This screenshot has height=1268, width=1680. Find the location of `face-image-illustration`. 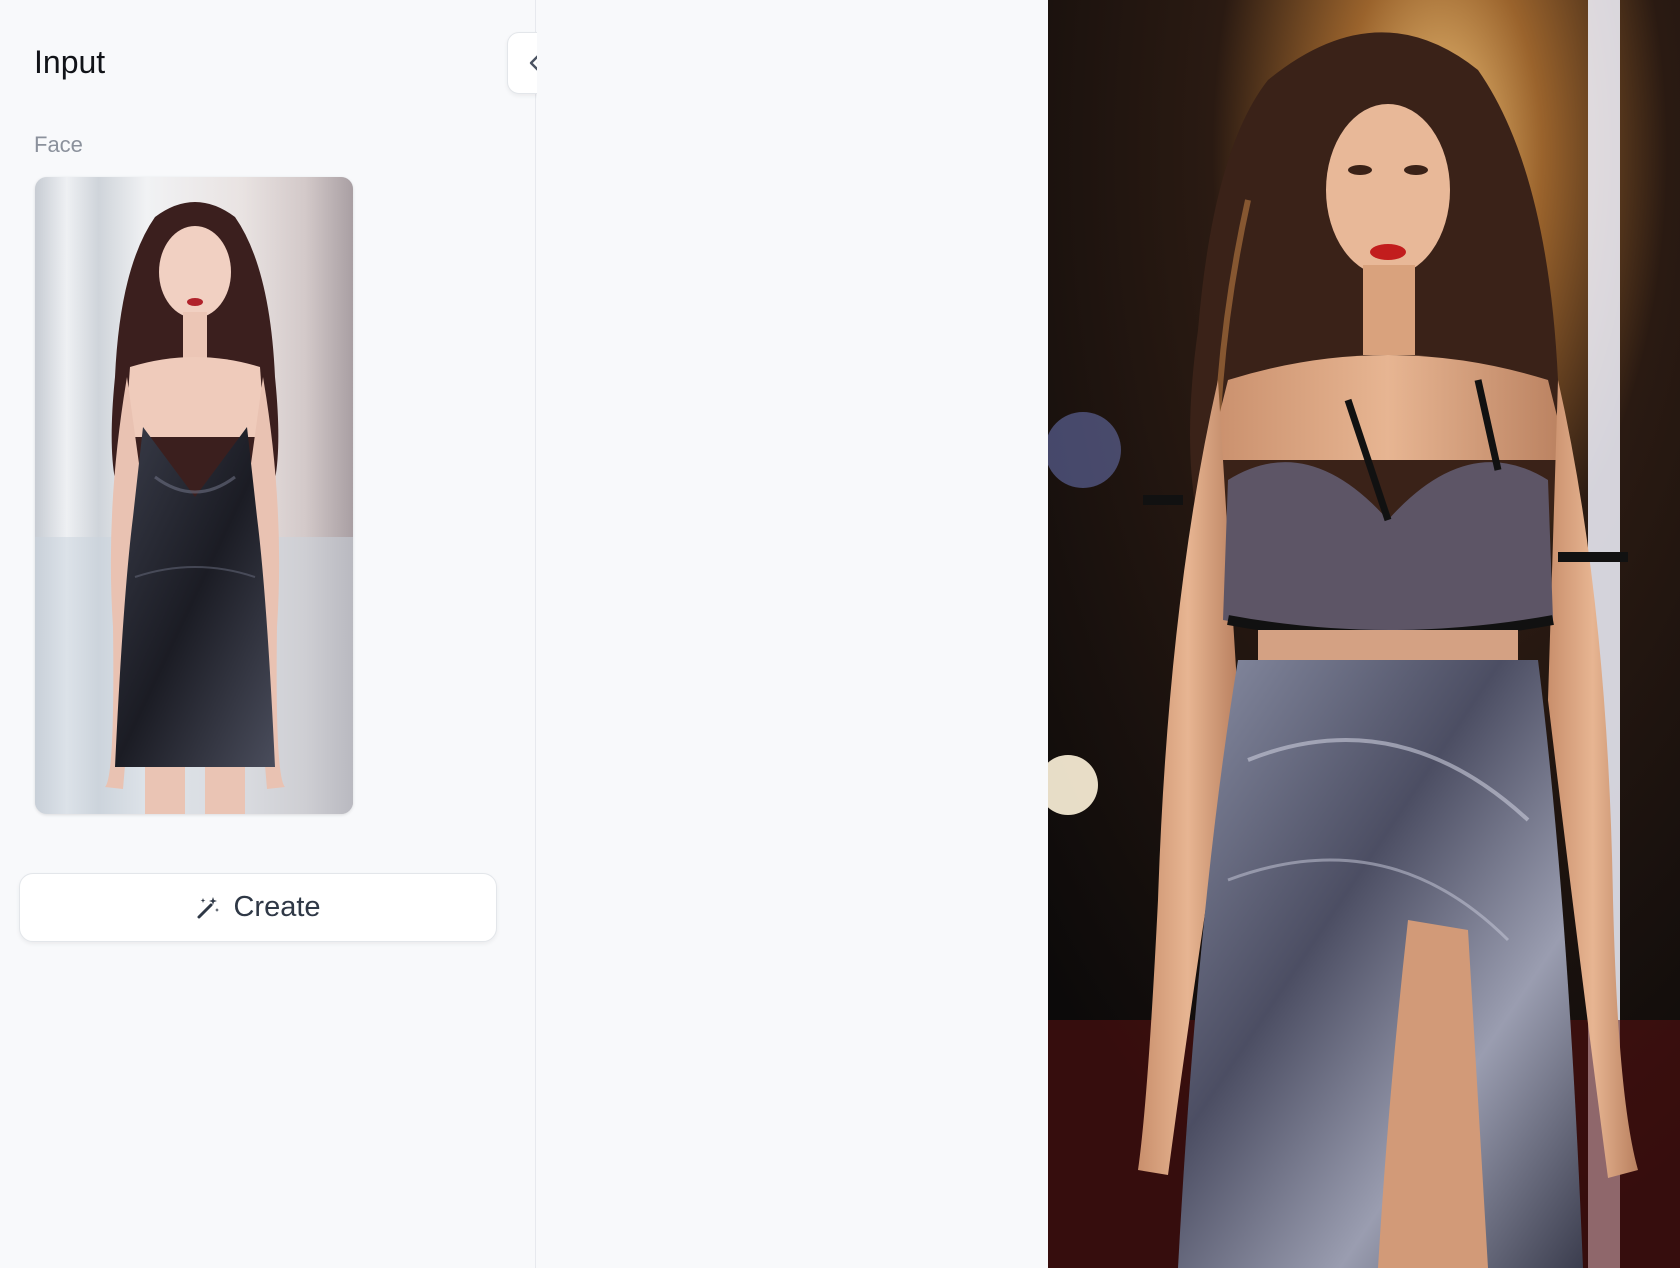

face-image-illustration is located at coordinates (194, 495).